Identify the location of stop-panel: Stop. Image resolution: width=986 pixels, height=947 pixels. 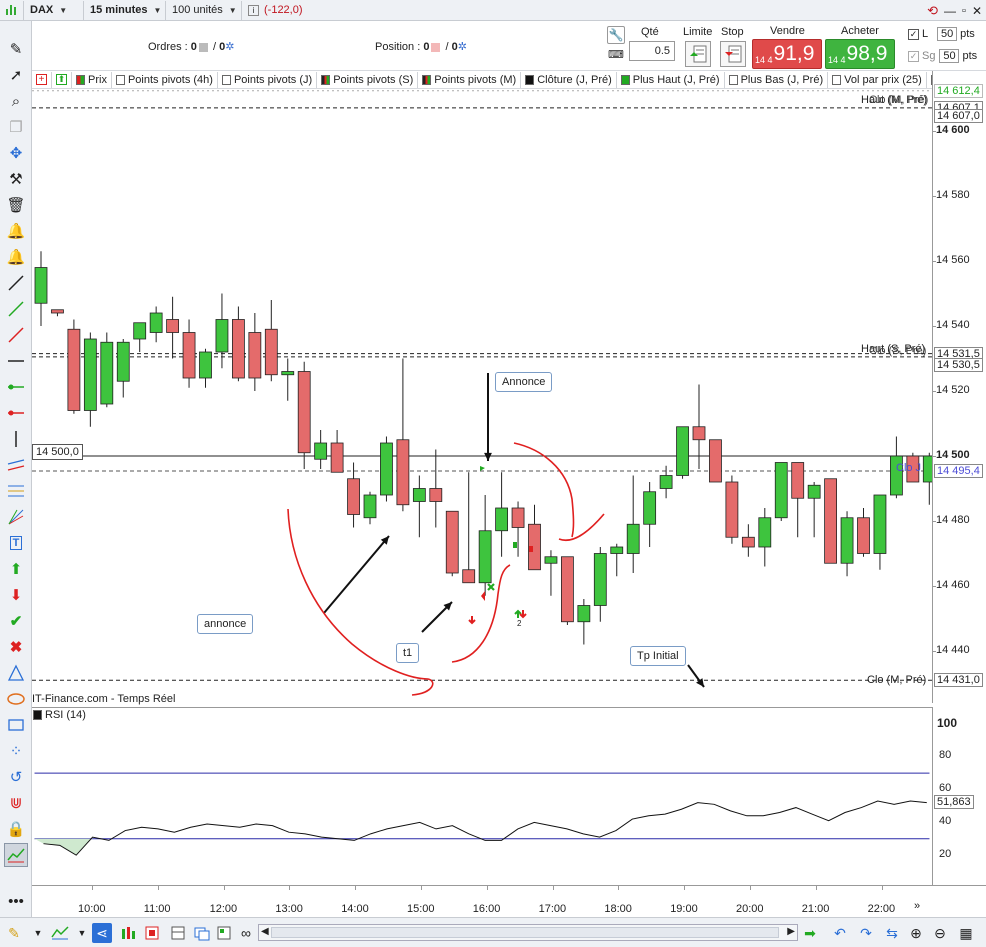
(733, 46).